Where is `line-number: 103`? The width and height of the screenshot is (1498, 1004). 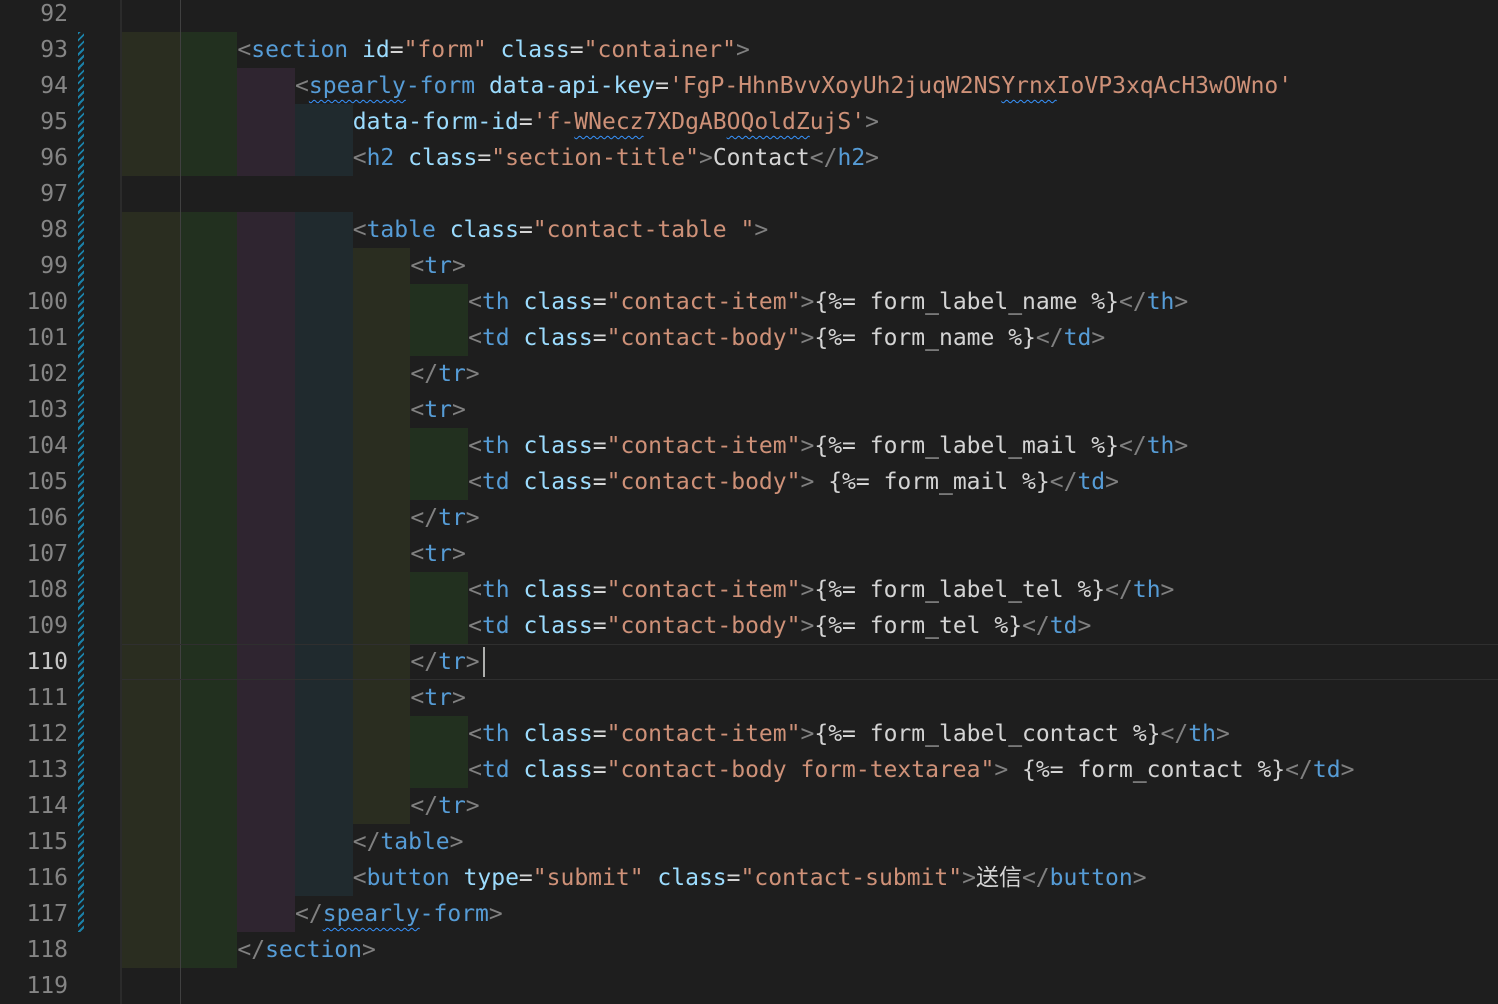 line-number: 103 is located at coordinates (47, 410).